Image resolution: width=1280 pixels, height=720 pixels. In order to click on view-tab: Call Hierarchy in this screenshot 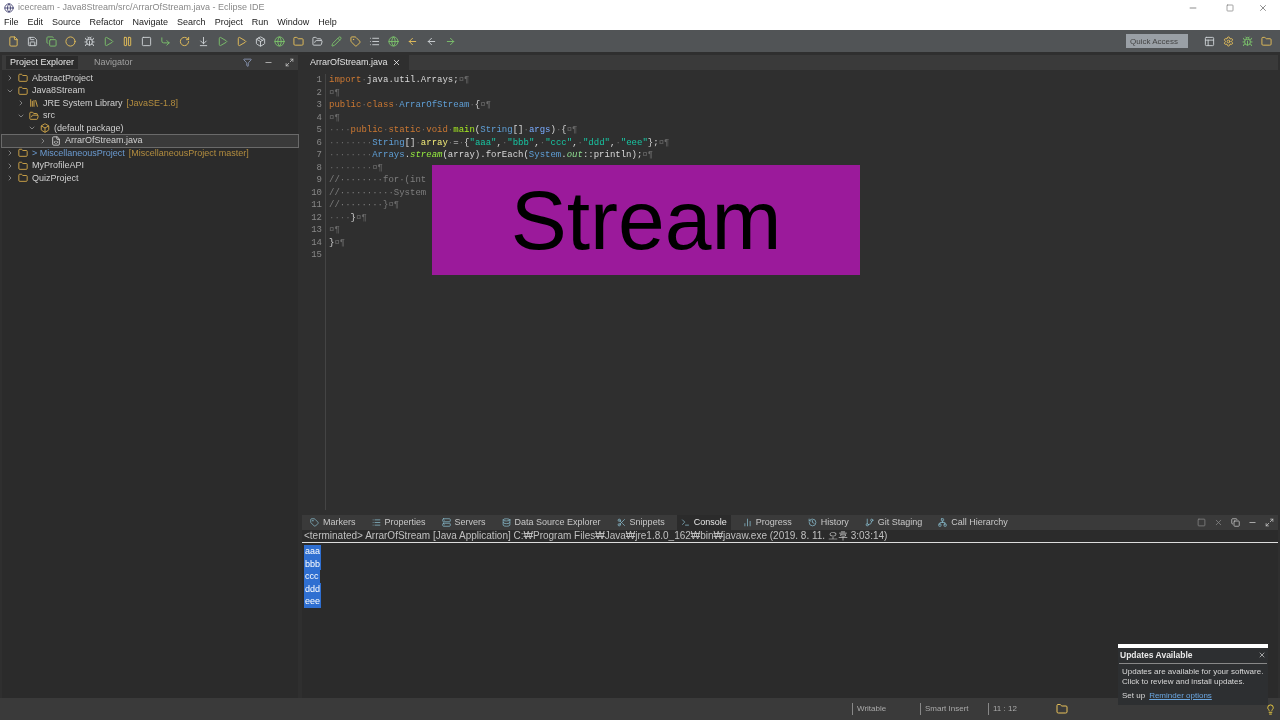, I will do `click(973, 522)`.